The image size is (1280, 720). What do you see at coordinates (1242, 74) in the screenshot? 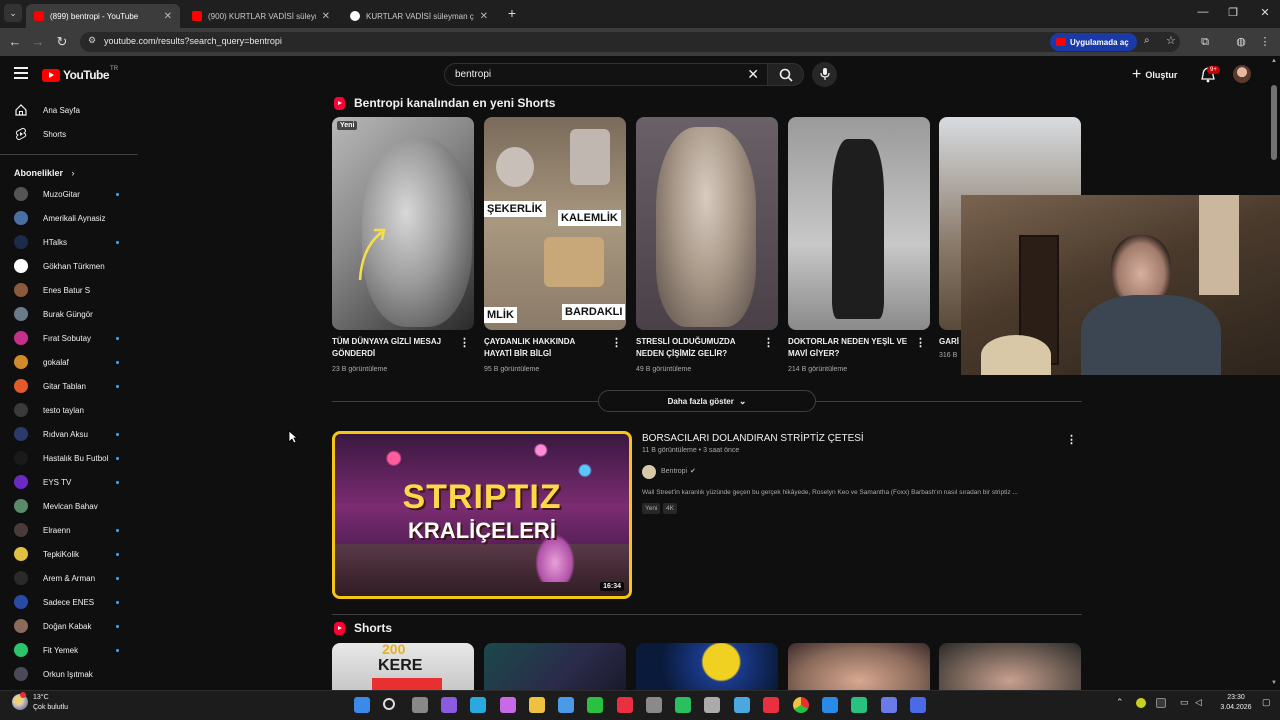
I see `account-avatar` at bounding box center [1242, 74].